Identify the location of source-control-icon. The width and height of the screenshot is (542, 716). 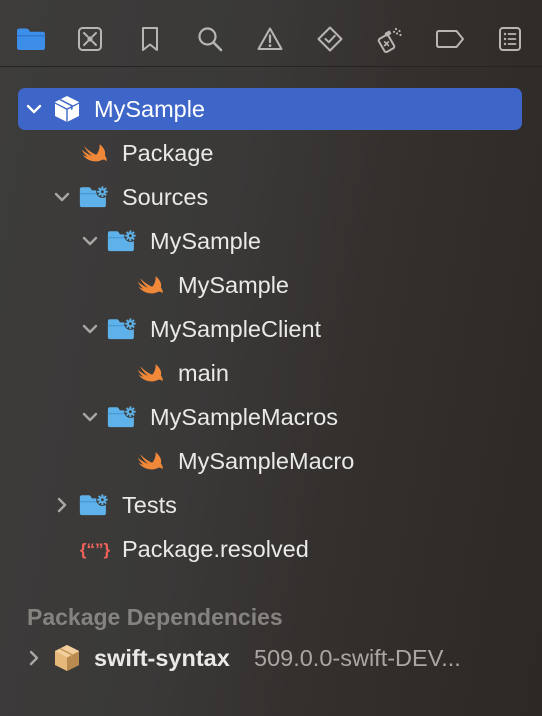
(90, 39).